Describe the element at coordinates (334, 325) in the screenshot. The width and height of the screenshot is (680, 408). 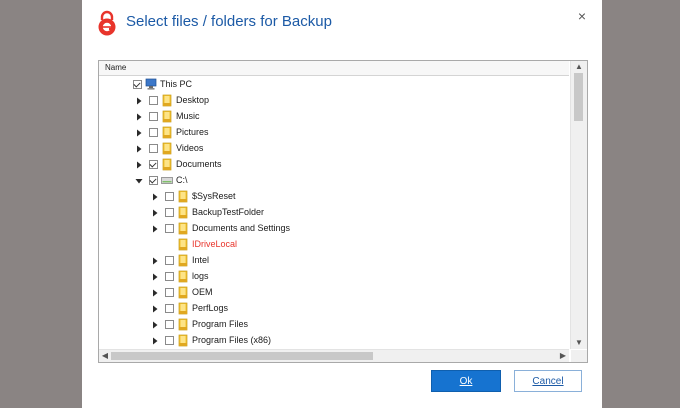
I see `tree-row: Program Files` at that location.